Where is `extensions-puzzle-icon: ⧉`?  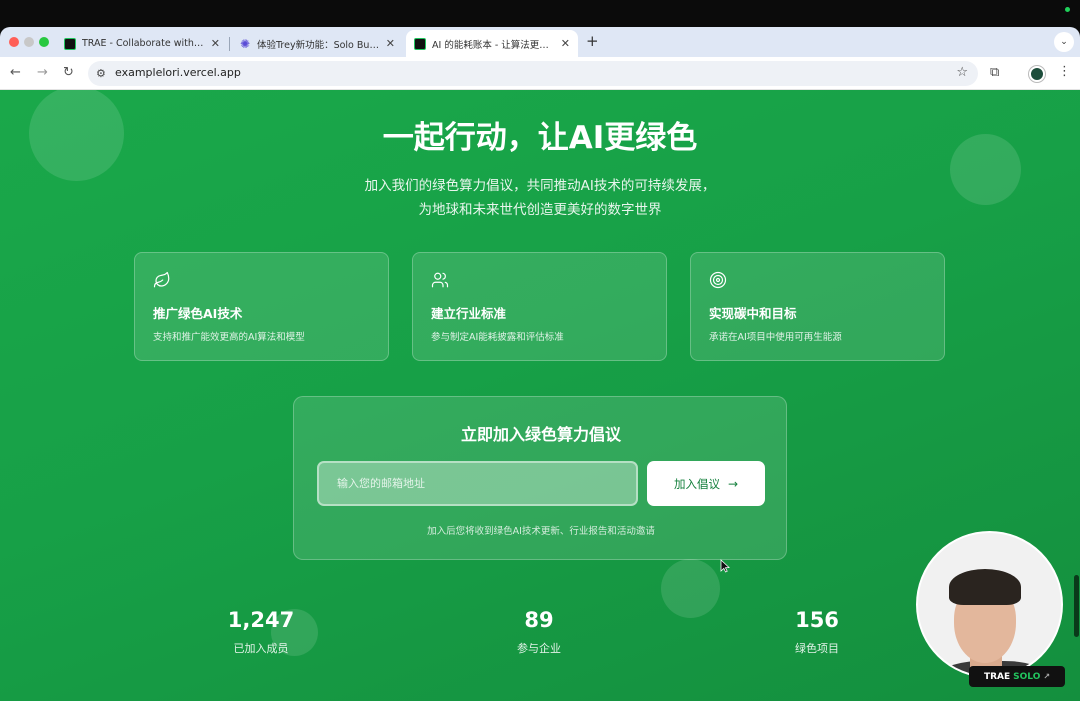
extensions-puzzle-icon: ⧉ is located at coordinates (994, 72).